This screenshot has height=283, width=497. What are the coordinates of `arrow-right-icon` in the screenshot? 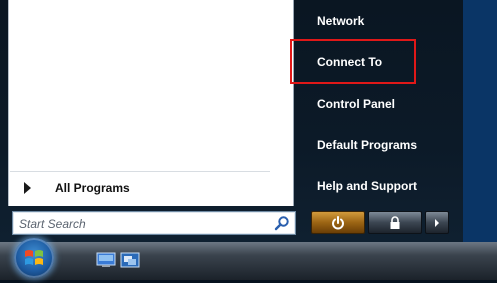 It's located at (437, 222).